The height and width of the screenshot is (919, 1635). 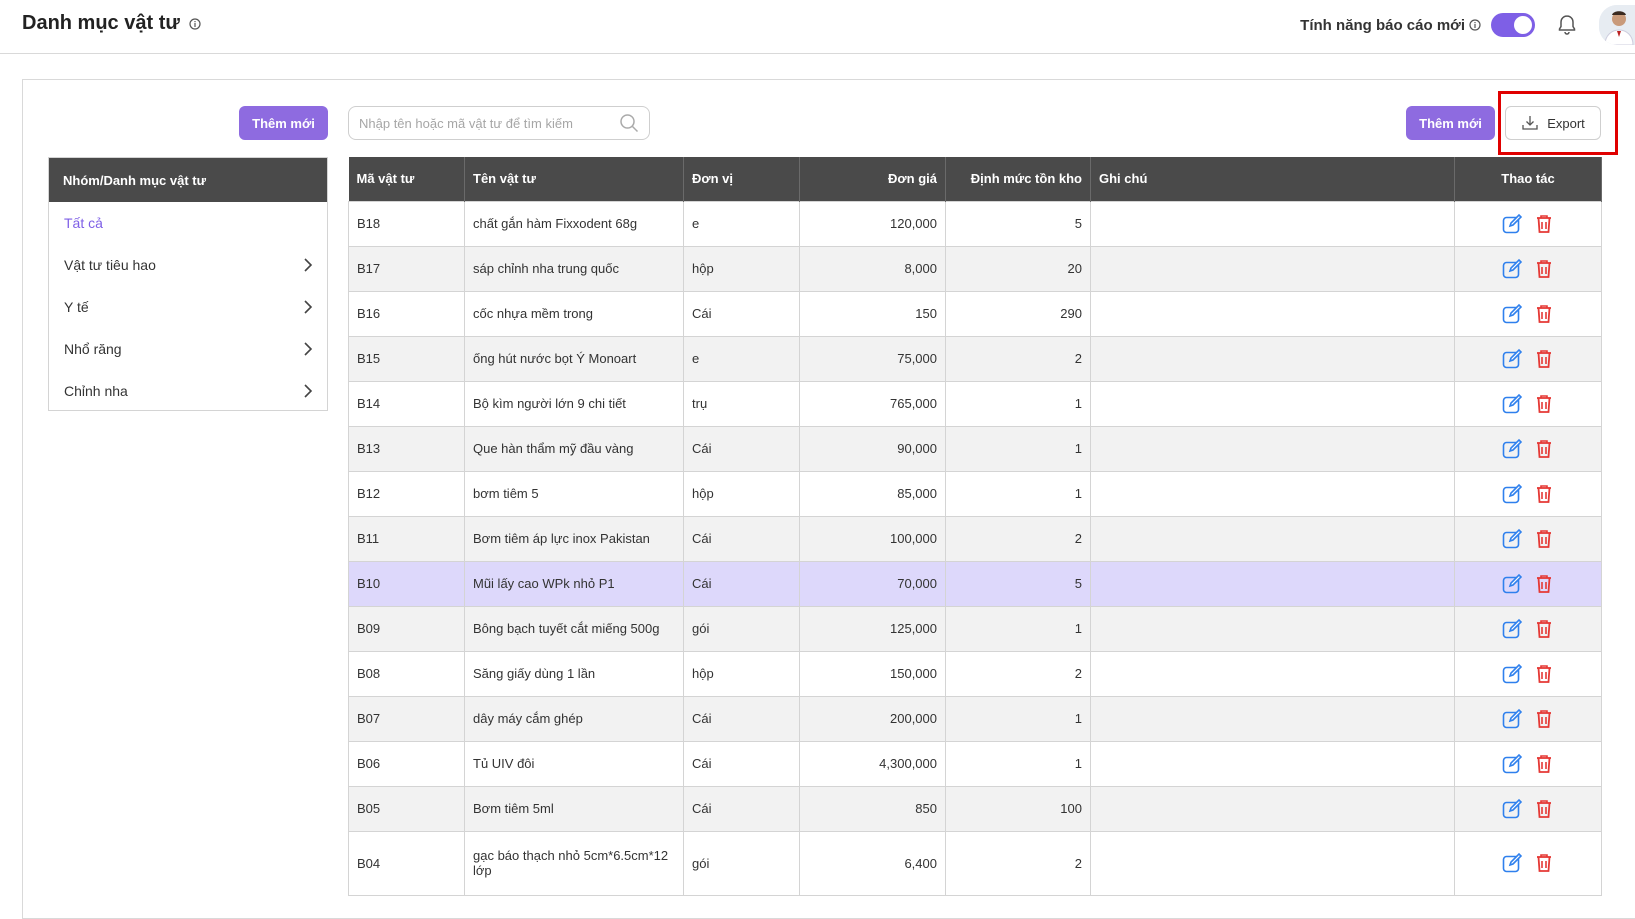 I want to click on info-icon, so click(x=195, y=24).